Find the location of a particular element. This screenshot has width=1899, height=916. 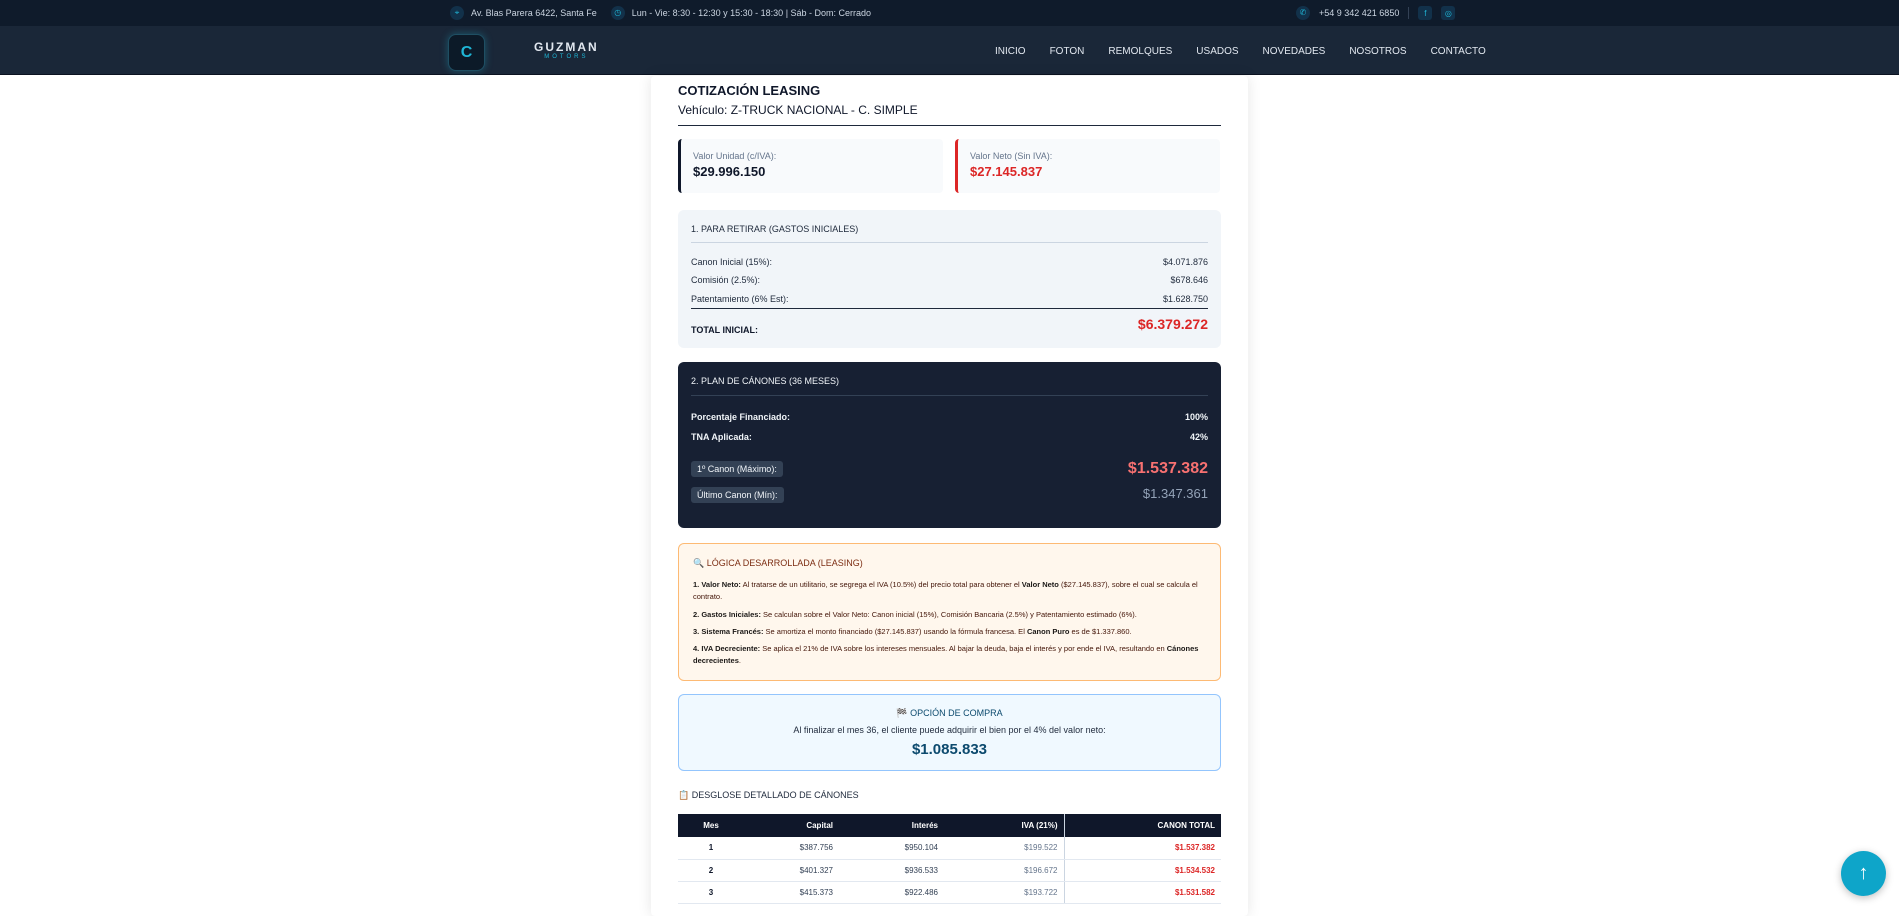

scroll-top-button: ↑ is located at coordinates (1863, 873).